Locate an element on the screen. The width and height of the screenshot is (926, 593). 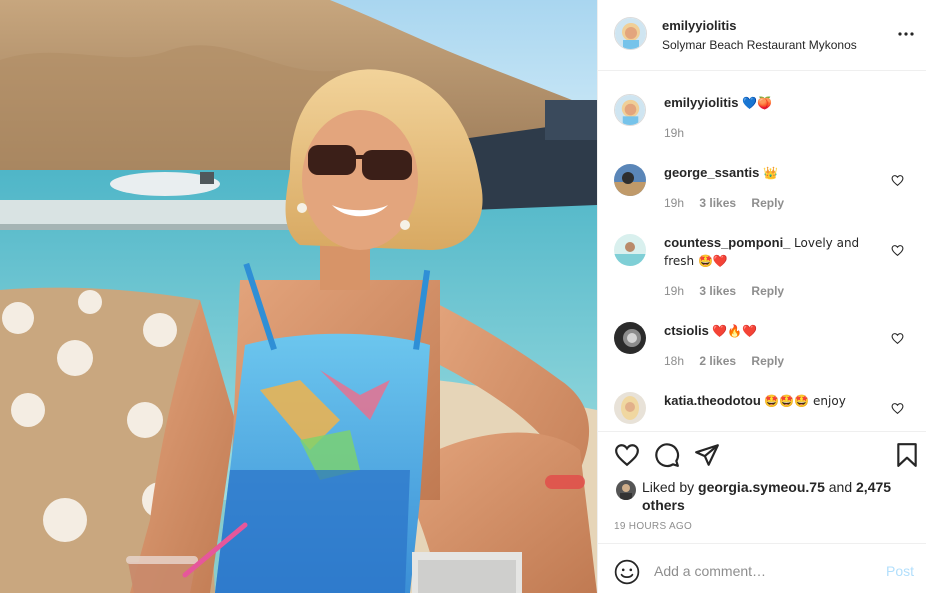
comment-text: 👑 is located at coordinates (770, 173).